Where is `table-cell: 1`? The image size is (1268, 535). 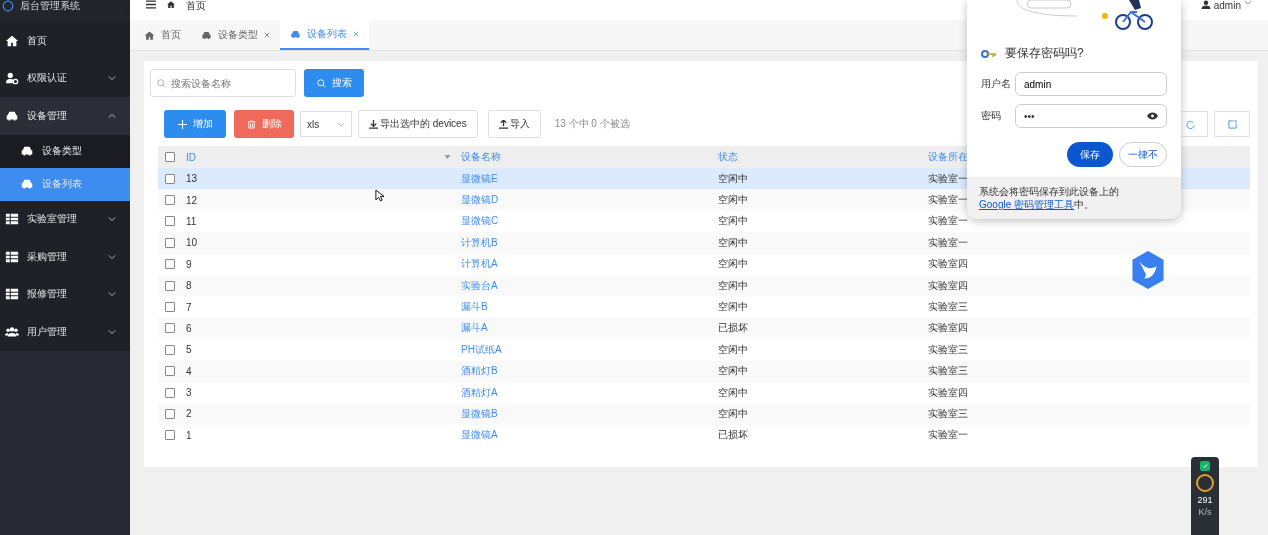
table-cell: 1 is located at coordinates (189, 435).